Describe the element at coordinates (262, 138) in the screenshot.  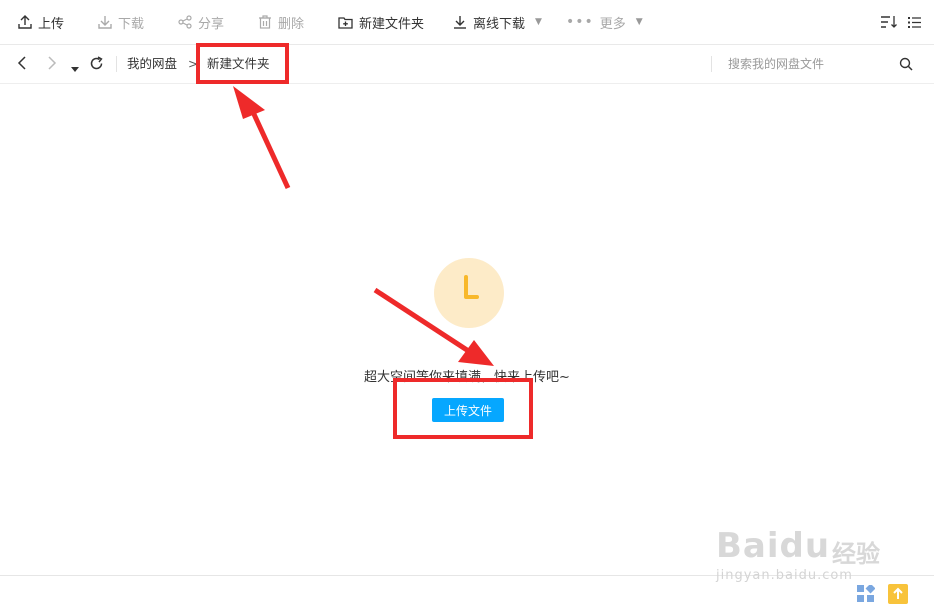
I see `annotation-arrow-up` at that location.